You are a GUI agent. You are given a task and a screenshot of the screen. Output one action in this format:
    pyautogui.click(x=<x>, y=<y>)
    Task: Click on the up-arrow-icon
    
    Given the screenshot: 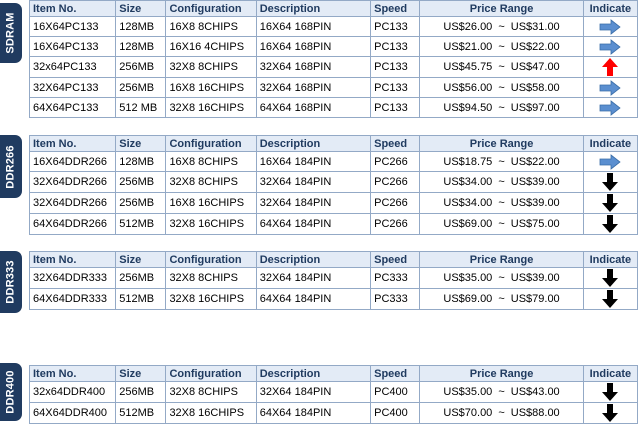 What is the action you would take?
    pyautogui.click(x=610, y=67)
    